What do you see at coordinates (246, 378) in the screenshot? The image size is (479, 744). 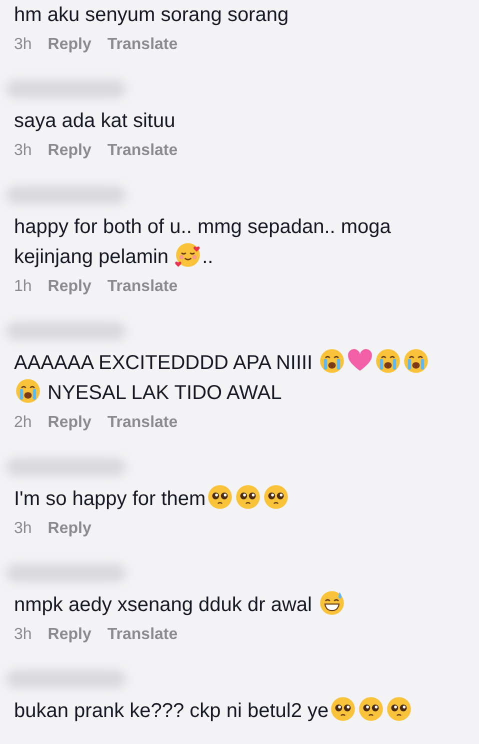 I see `comment-text: AAAAAA EXCITEDDDD APA NIIII NYESAL LAK TIDO AWAL` at bounding box center [246, 378].